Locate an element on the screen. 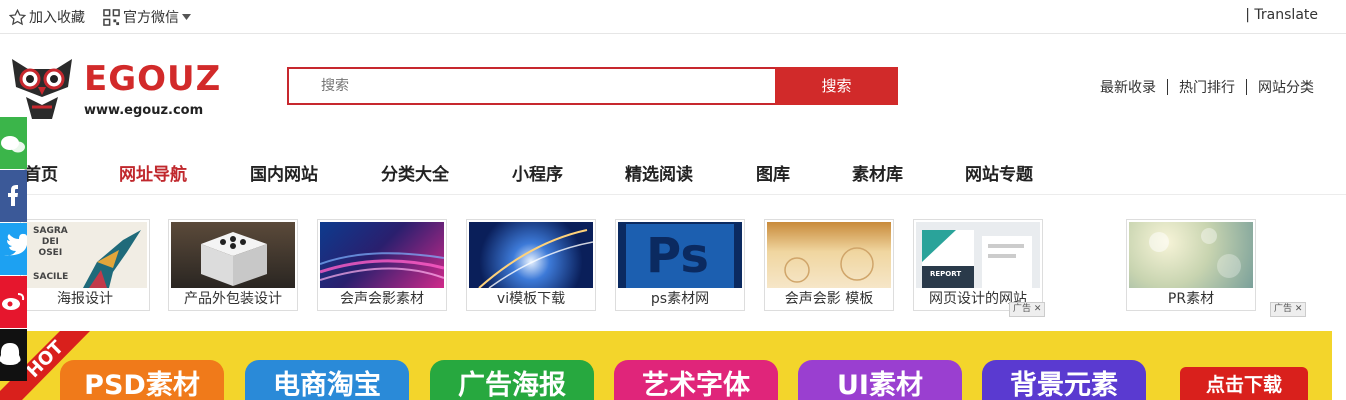  nav-item-categories: 分类大全 is located at coordinates (415, 172).